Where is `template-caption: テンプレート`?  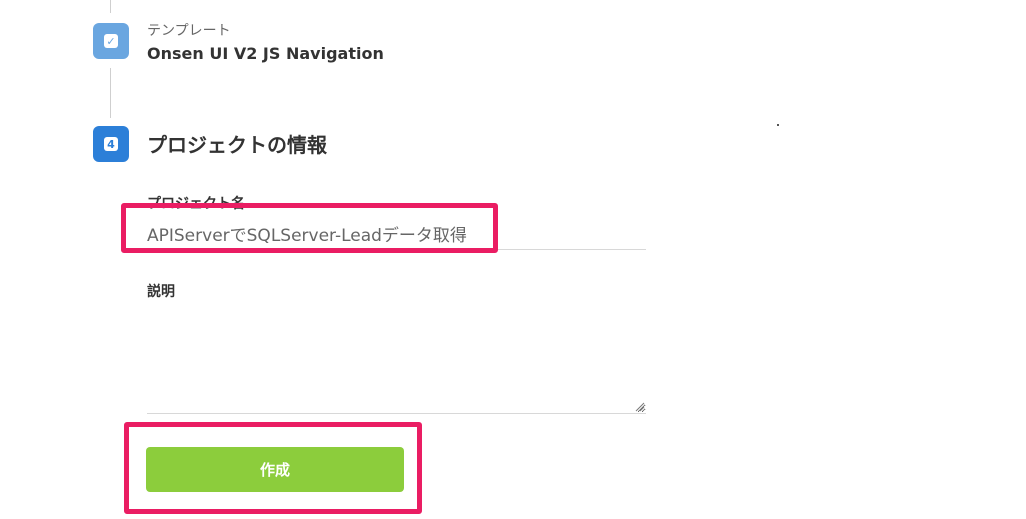 template-caption: テンプレート is located at coordinates (189, 31).